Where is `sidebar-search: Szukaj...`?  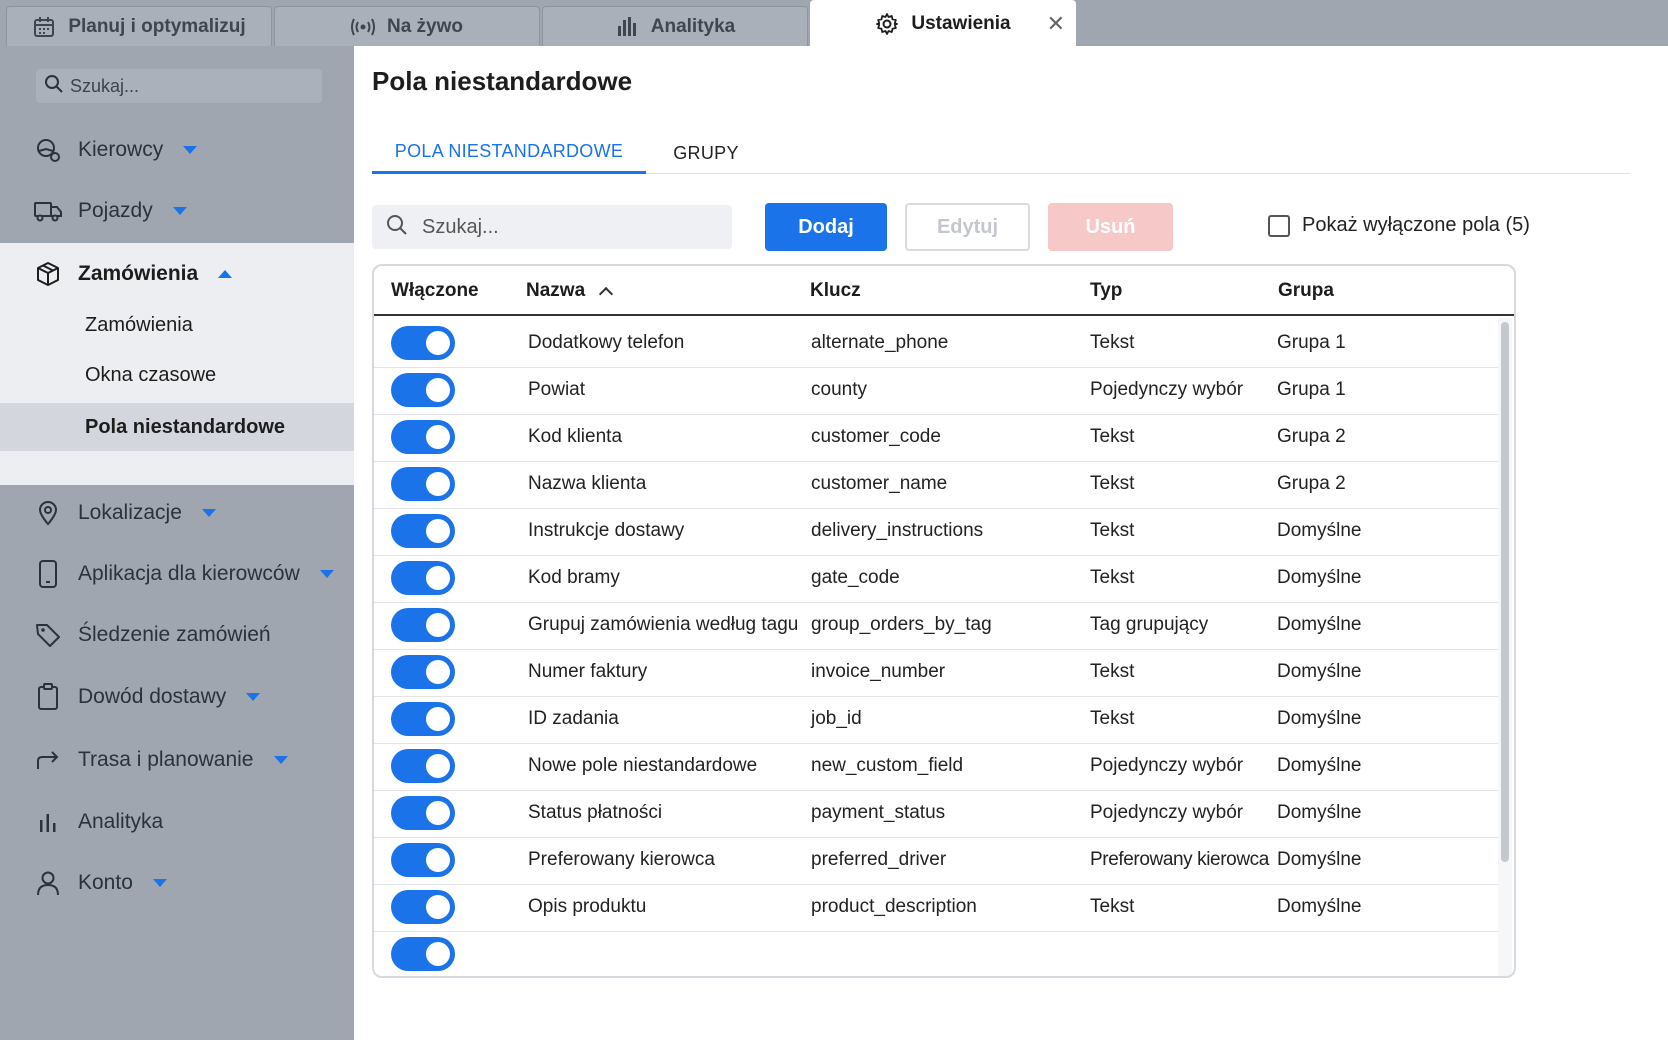
sidebar-search: Szukaj... is located at coordinates (179, 86).